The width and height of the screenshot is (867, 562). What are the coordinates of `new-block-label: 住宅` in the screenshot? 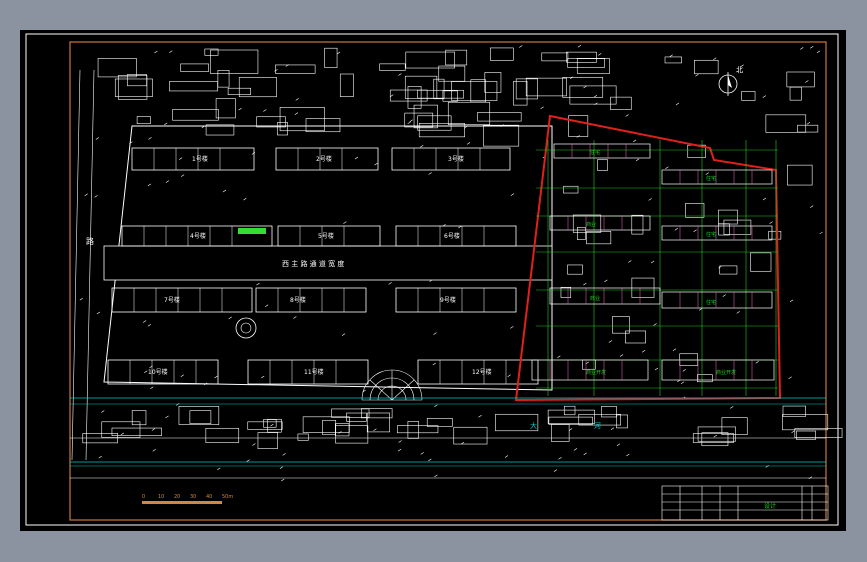 It's located at (711, 234).